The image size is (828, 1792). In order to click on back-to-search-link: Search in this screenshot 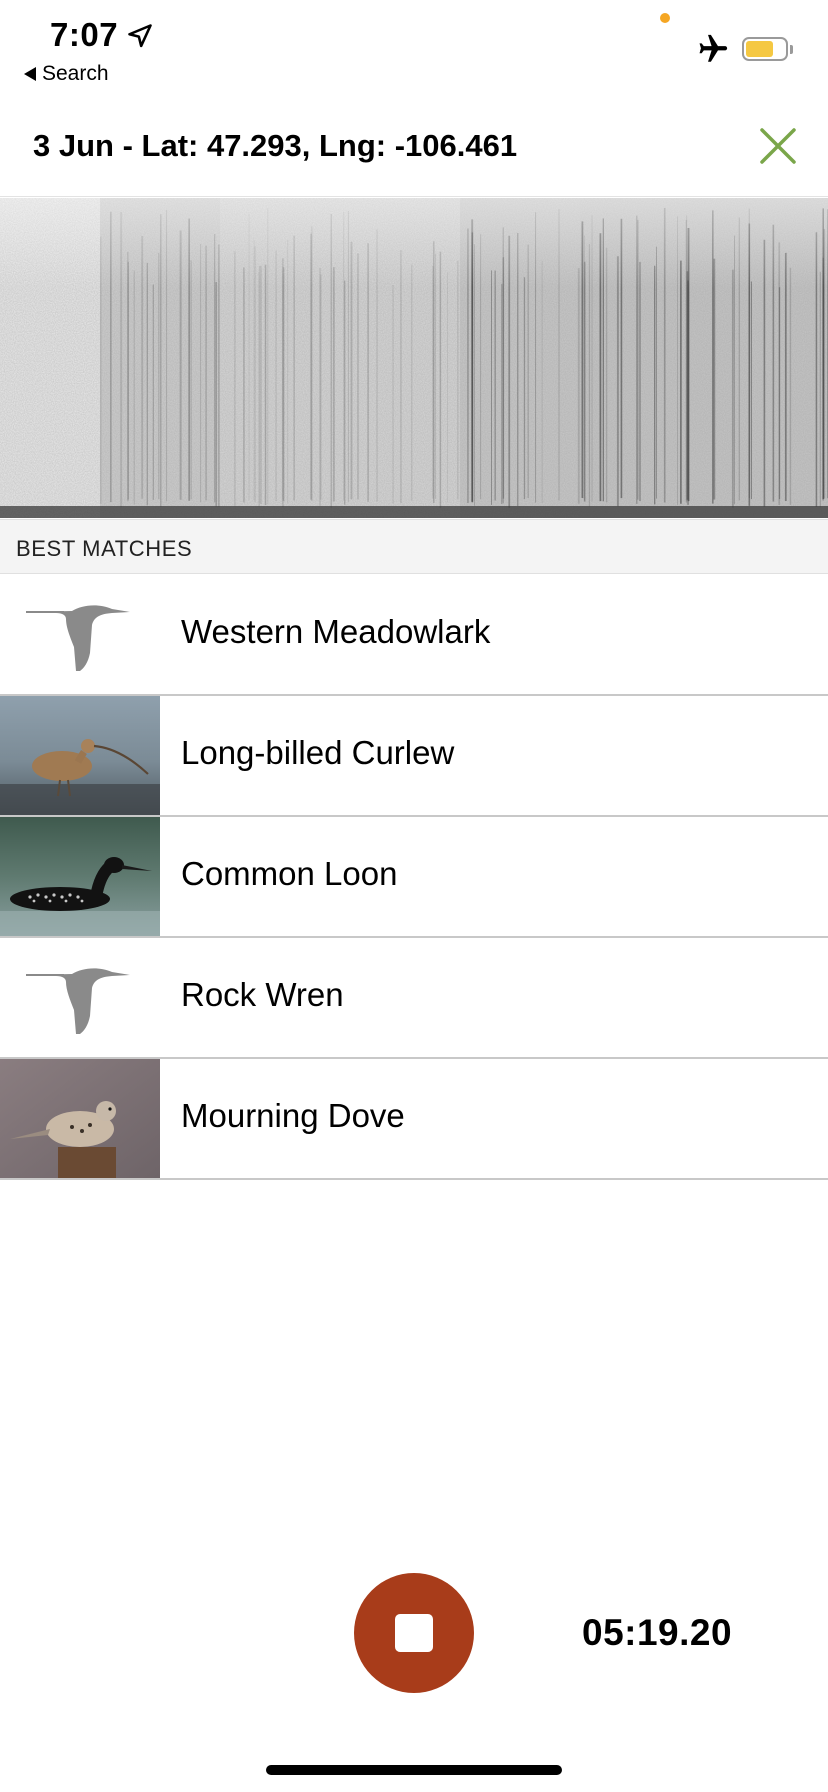, I will do `click(66, 74)`.